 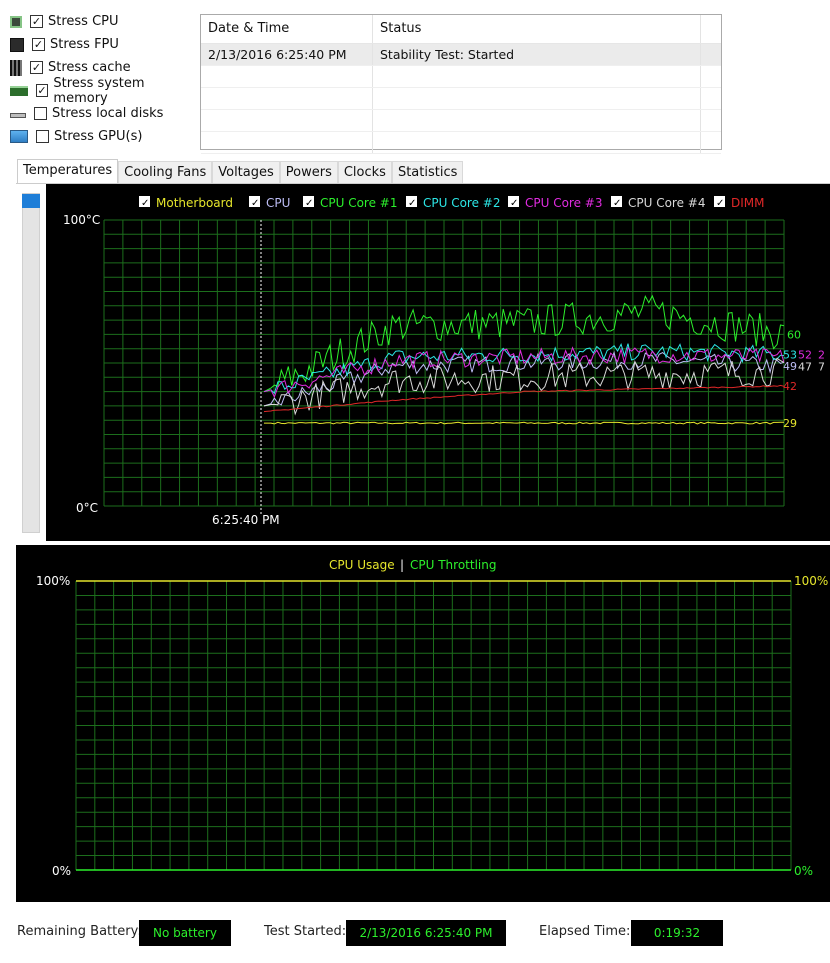 What do you see at coordinates (537, 54) in the screenshot?
I see `log-status-cell: Stability Test: Started` at bounding box center [537, 54].